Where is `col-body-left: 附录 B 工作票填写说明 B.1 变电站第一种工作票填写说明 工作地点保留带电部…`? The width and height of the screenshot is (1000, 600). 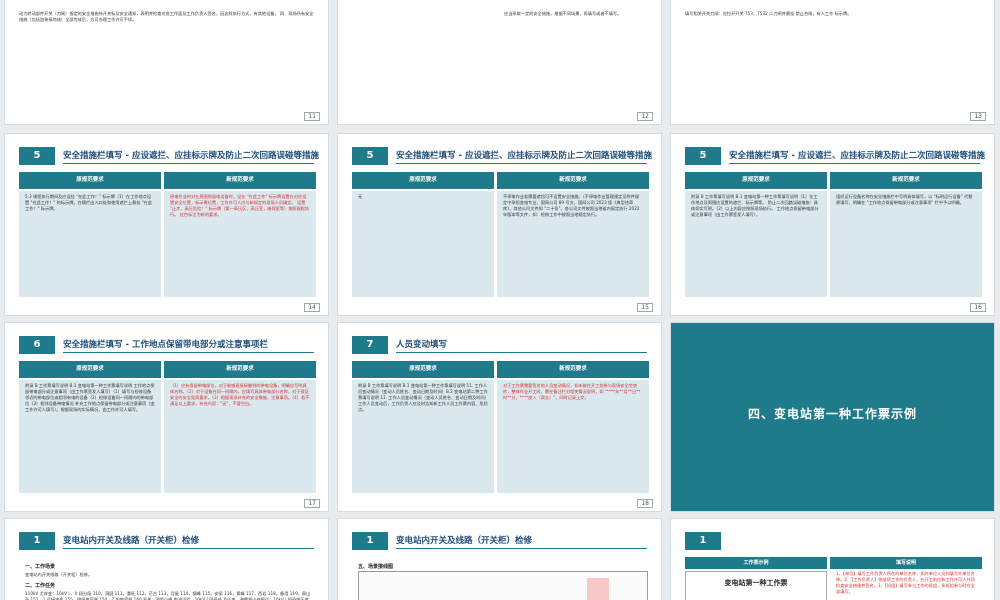 col-body-left: 附录 B 工作票填写说明 B.1 变电站第一种工作票填写说明 工作地点保留带电部… is located at coordinates (90, 436).